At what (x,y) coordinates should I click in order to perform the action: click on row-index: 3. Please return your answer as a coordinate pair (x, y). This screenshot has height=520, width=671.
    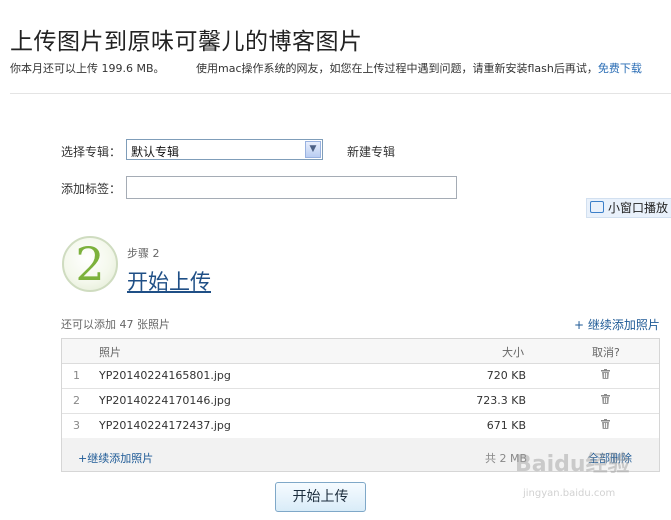
    Looking at the image, I should click on (76, 425).